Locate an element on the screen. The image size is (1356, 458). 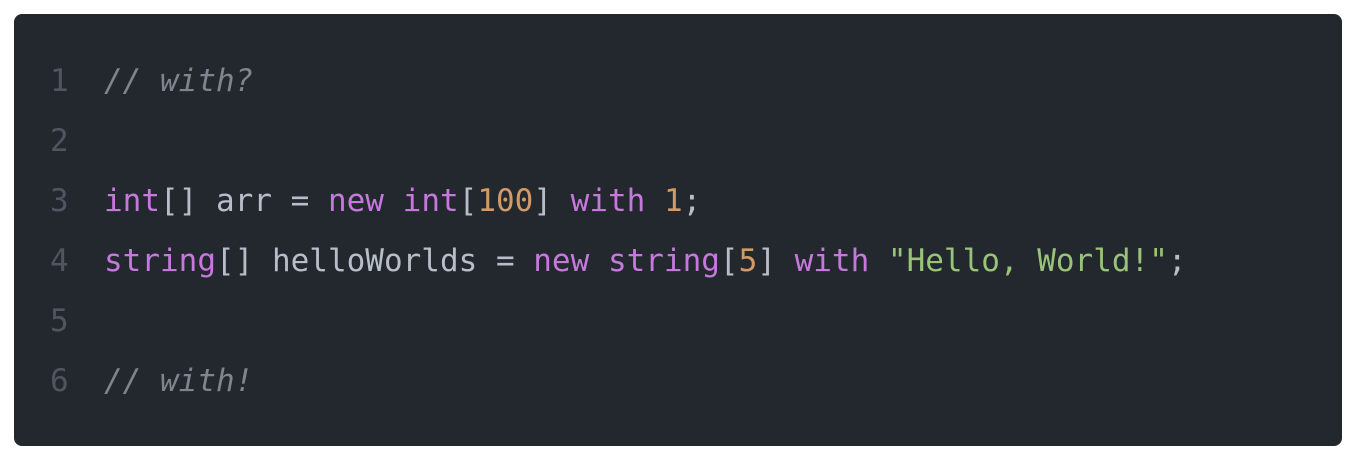
code-line: 2 is located at coordinates (678, 154).